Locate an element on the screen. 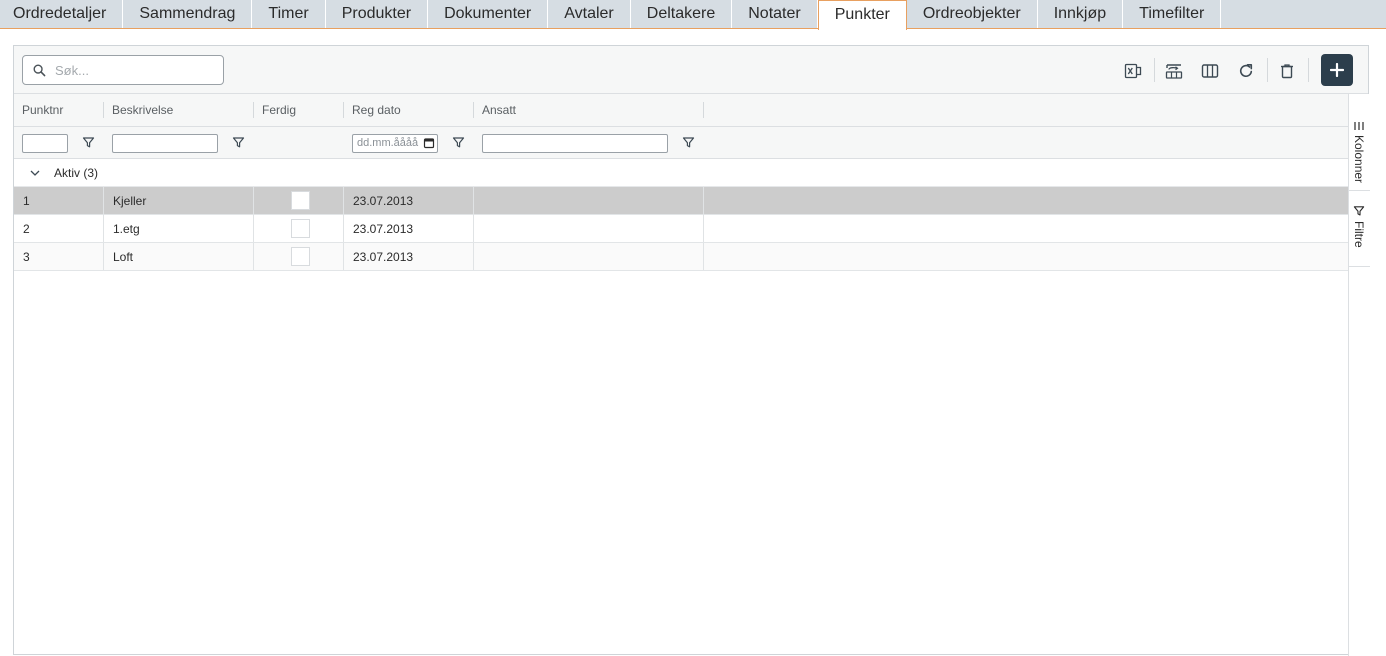  tab-ordredetaljer: Ordredetaljer is located at coordinates (62, 14).